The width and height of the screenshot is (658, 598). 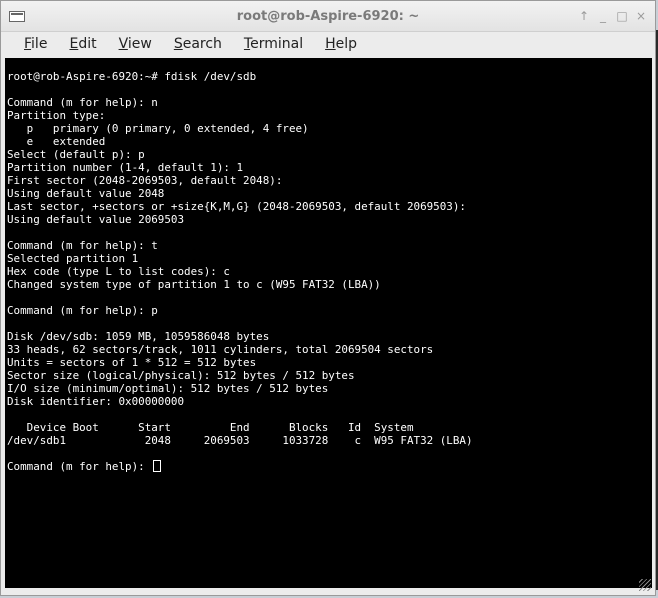 I want to click on terminal-line: Command (m for help): t, so click(x=82, y=245).